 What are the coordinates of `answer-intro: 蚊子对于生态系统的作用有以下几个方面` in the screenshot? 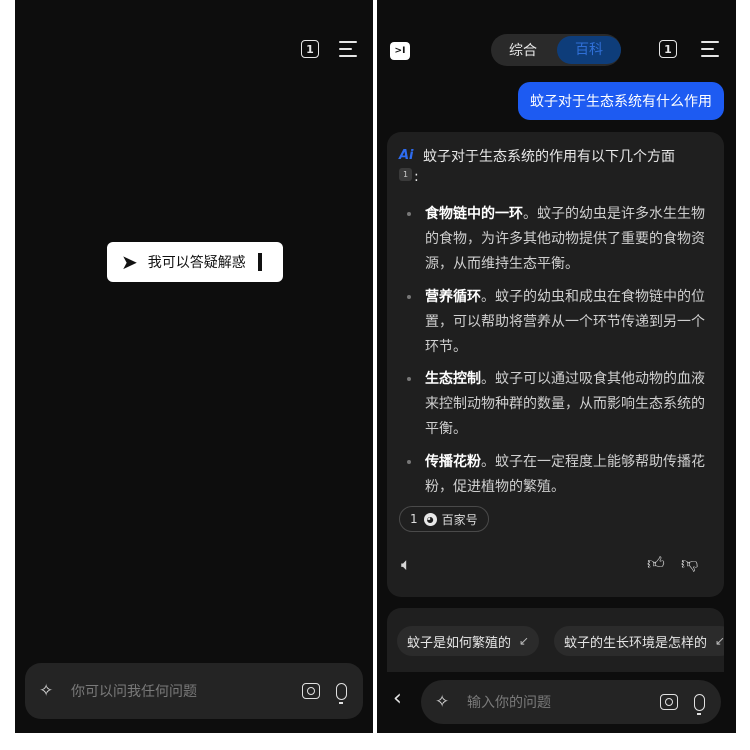 It's located at (549, 157).